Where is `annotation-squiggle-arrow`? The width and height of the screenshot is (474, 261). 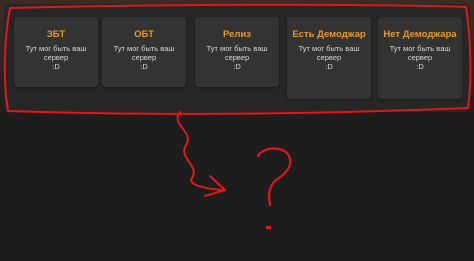
annotation-squiggle-arrow is located at coordinates (199, 151).